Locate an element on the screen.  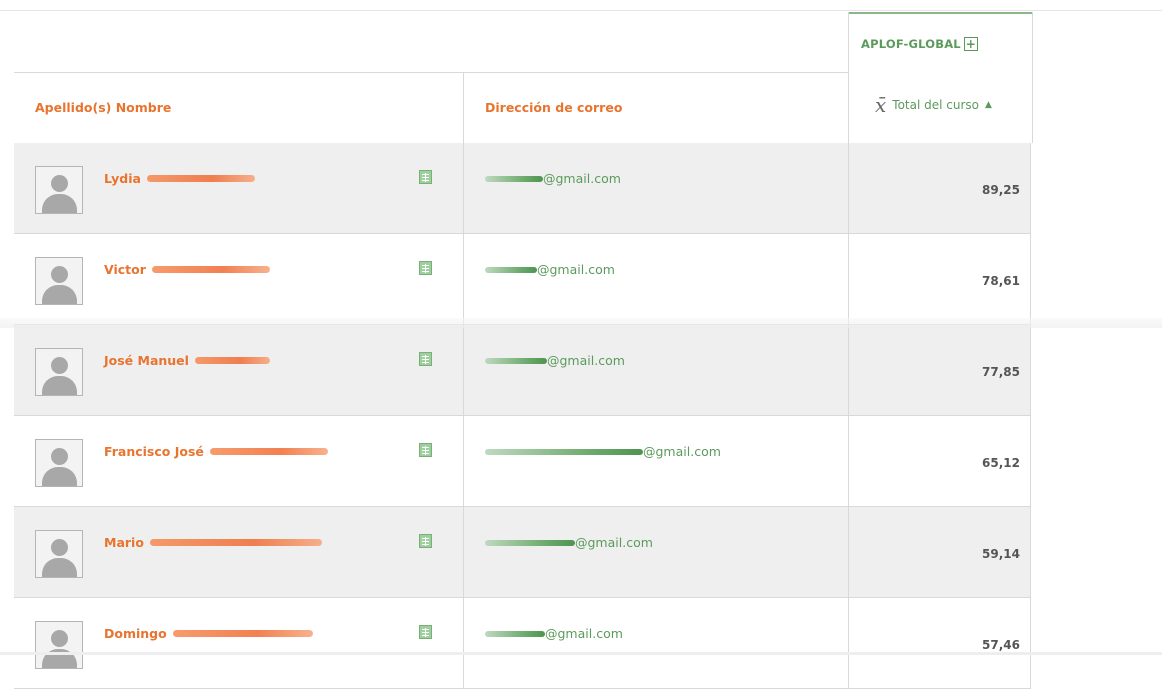
name-cell: Victor is located at coordinates (238, 279).